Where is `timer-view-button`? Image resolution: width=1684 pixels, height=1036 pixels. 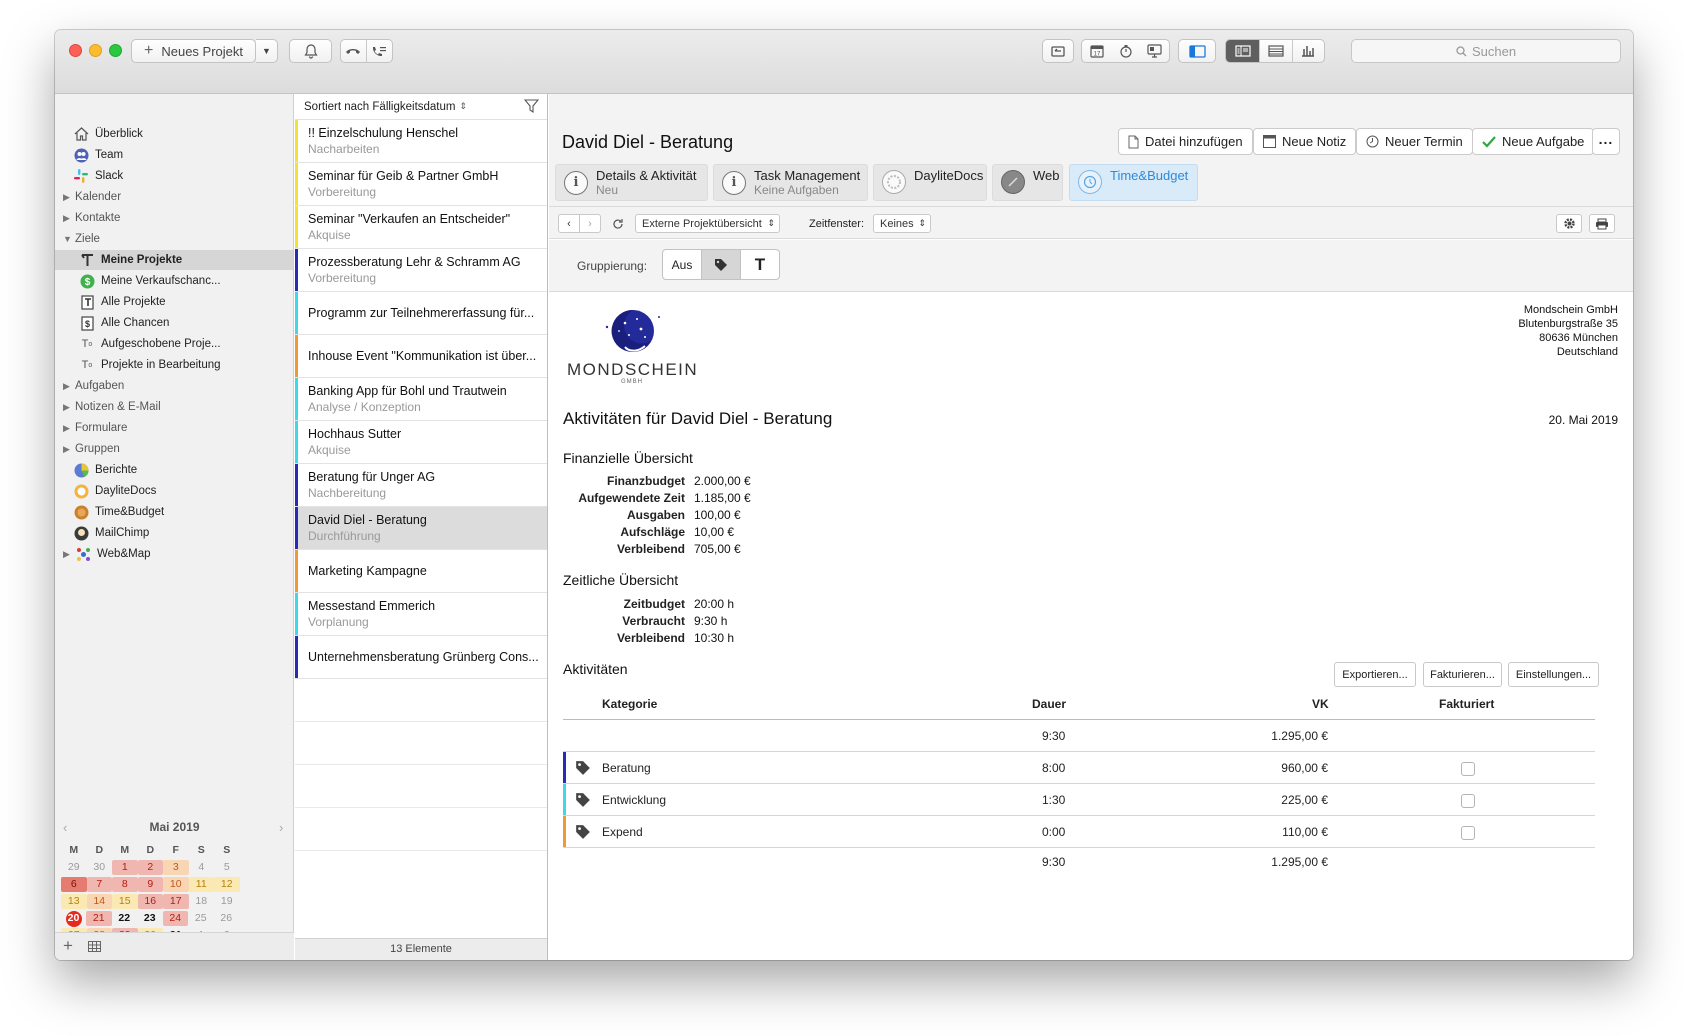
timer-view-button is located at coordinates (1125, 51).